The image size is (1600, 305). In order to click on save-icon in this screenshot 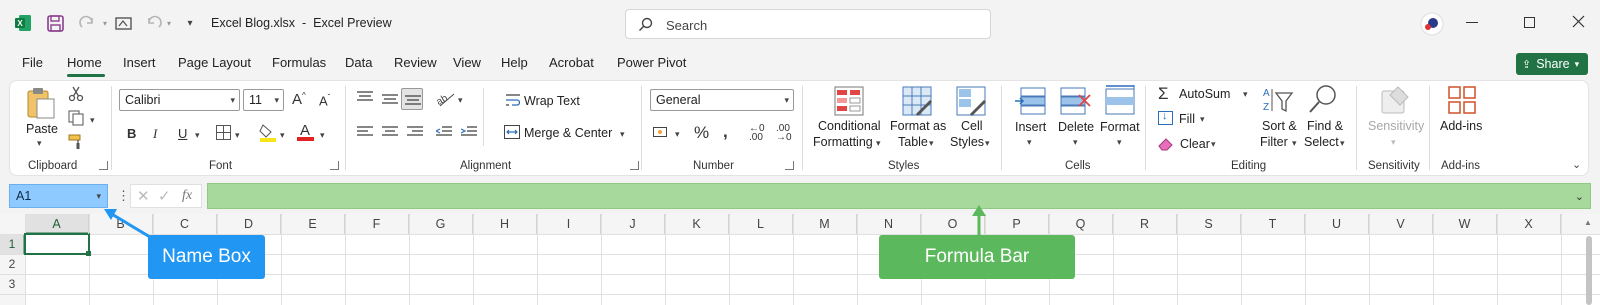, I will do `click(55, 23)`.